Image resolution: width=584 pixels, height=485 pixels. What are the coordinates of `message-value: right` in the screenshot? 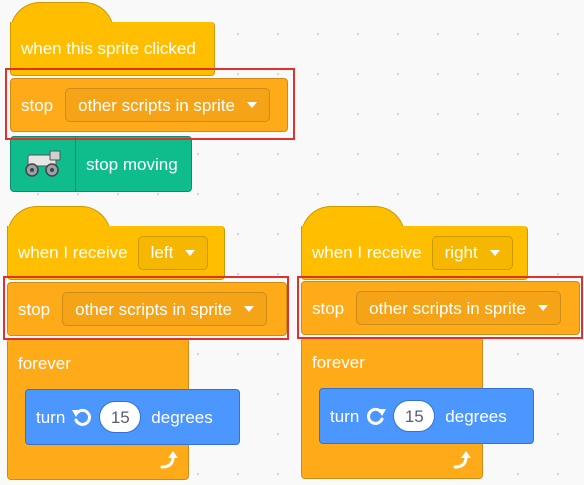 It's located at (461, 252).